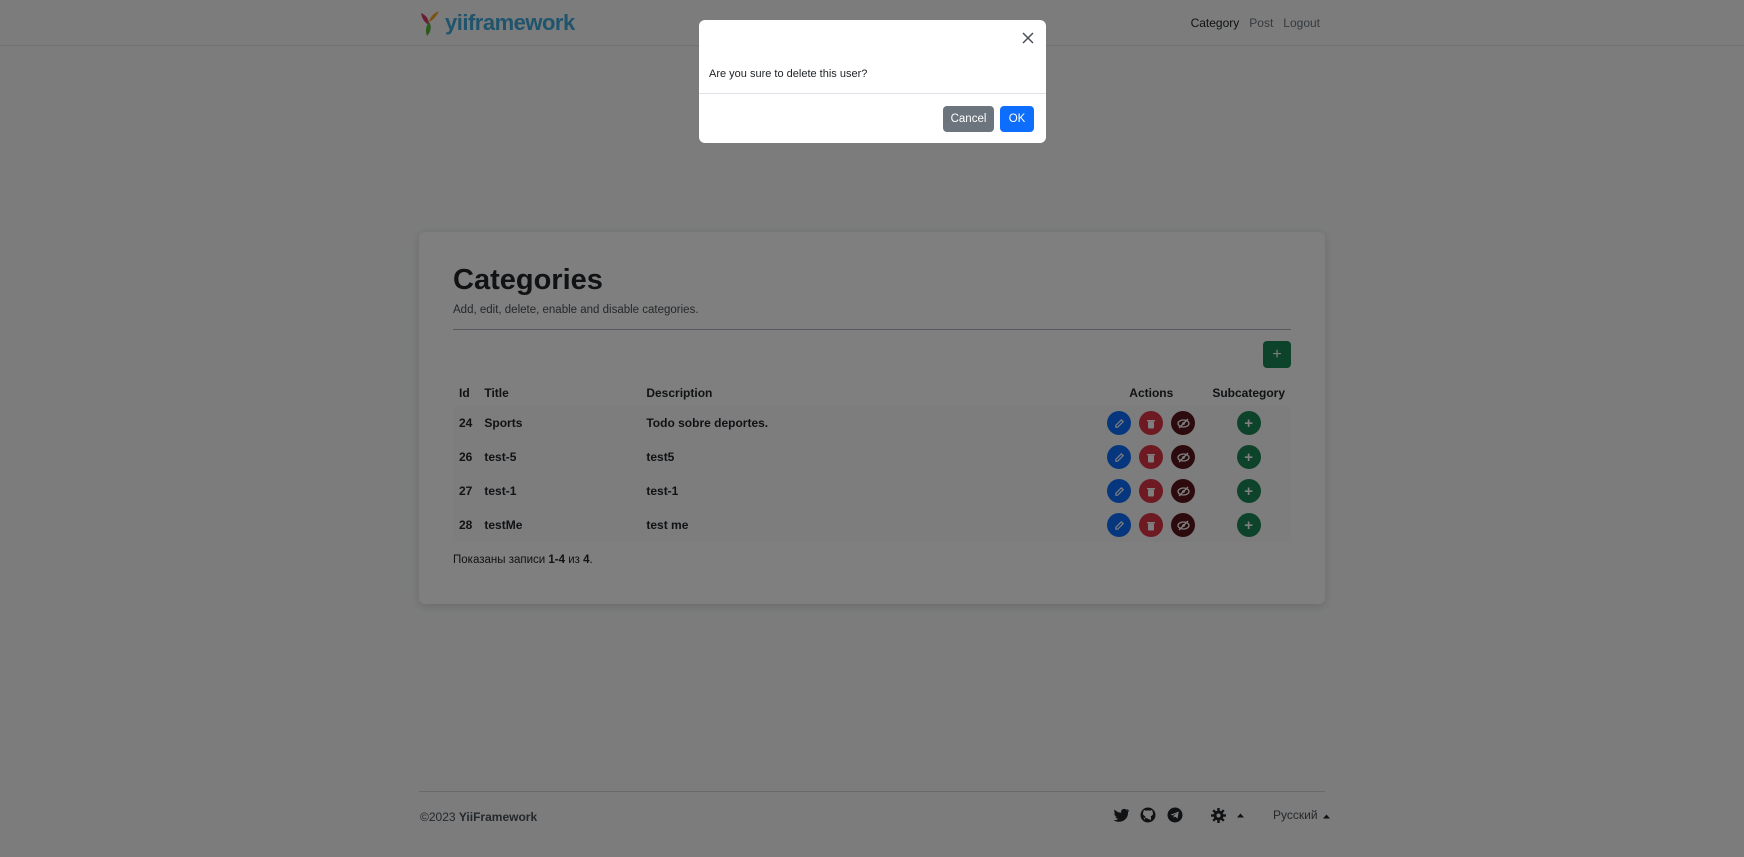 Image resolution: width=1744 pixels, height=857 pixels. I want to click on cancel-button: Cancel, so click(968, 119).